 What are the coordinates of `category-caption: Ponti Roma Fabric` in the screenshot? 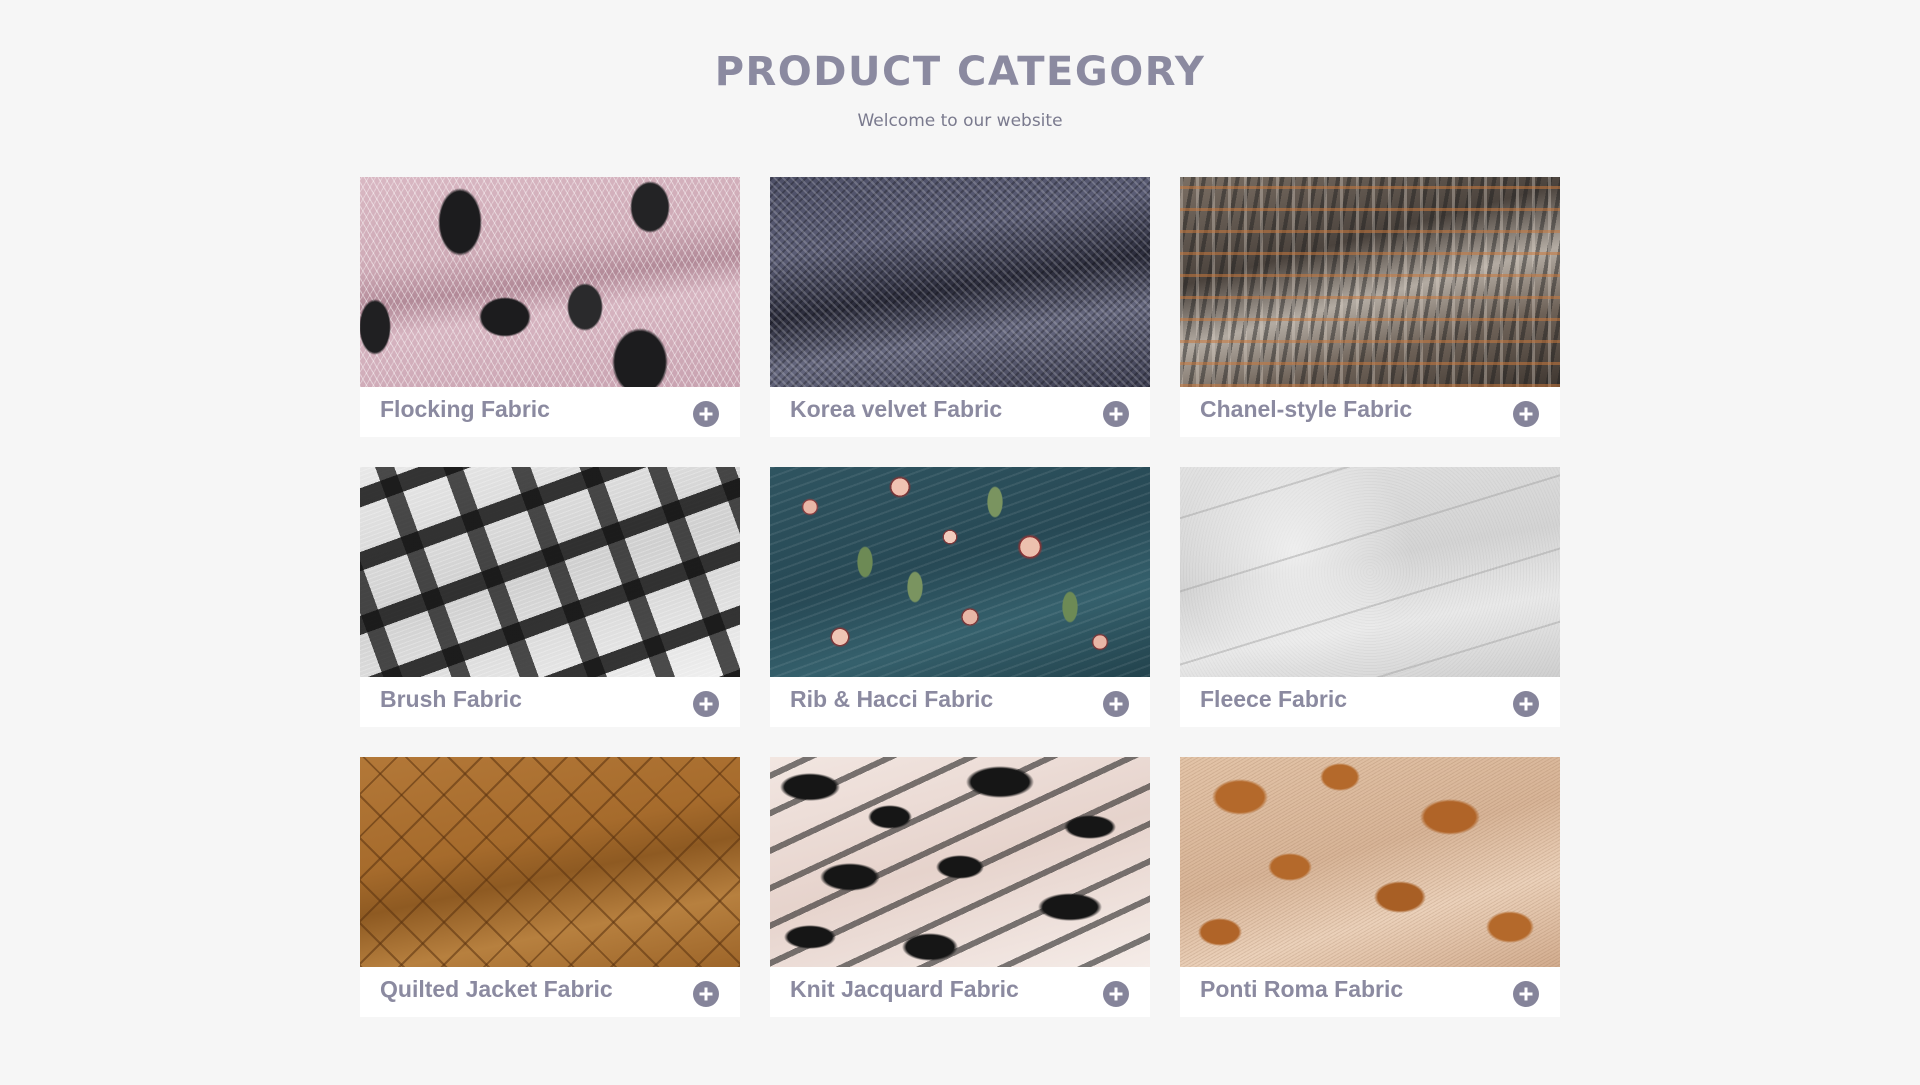 It's located at (1370, 992).